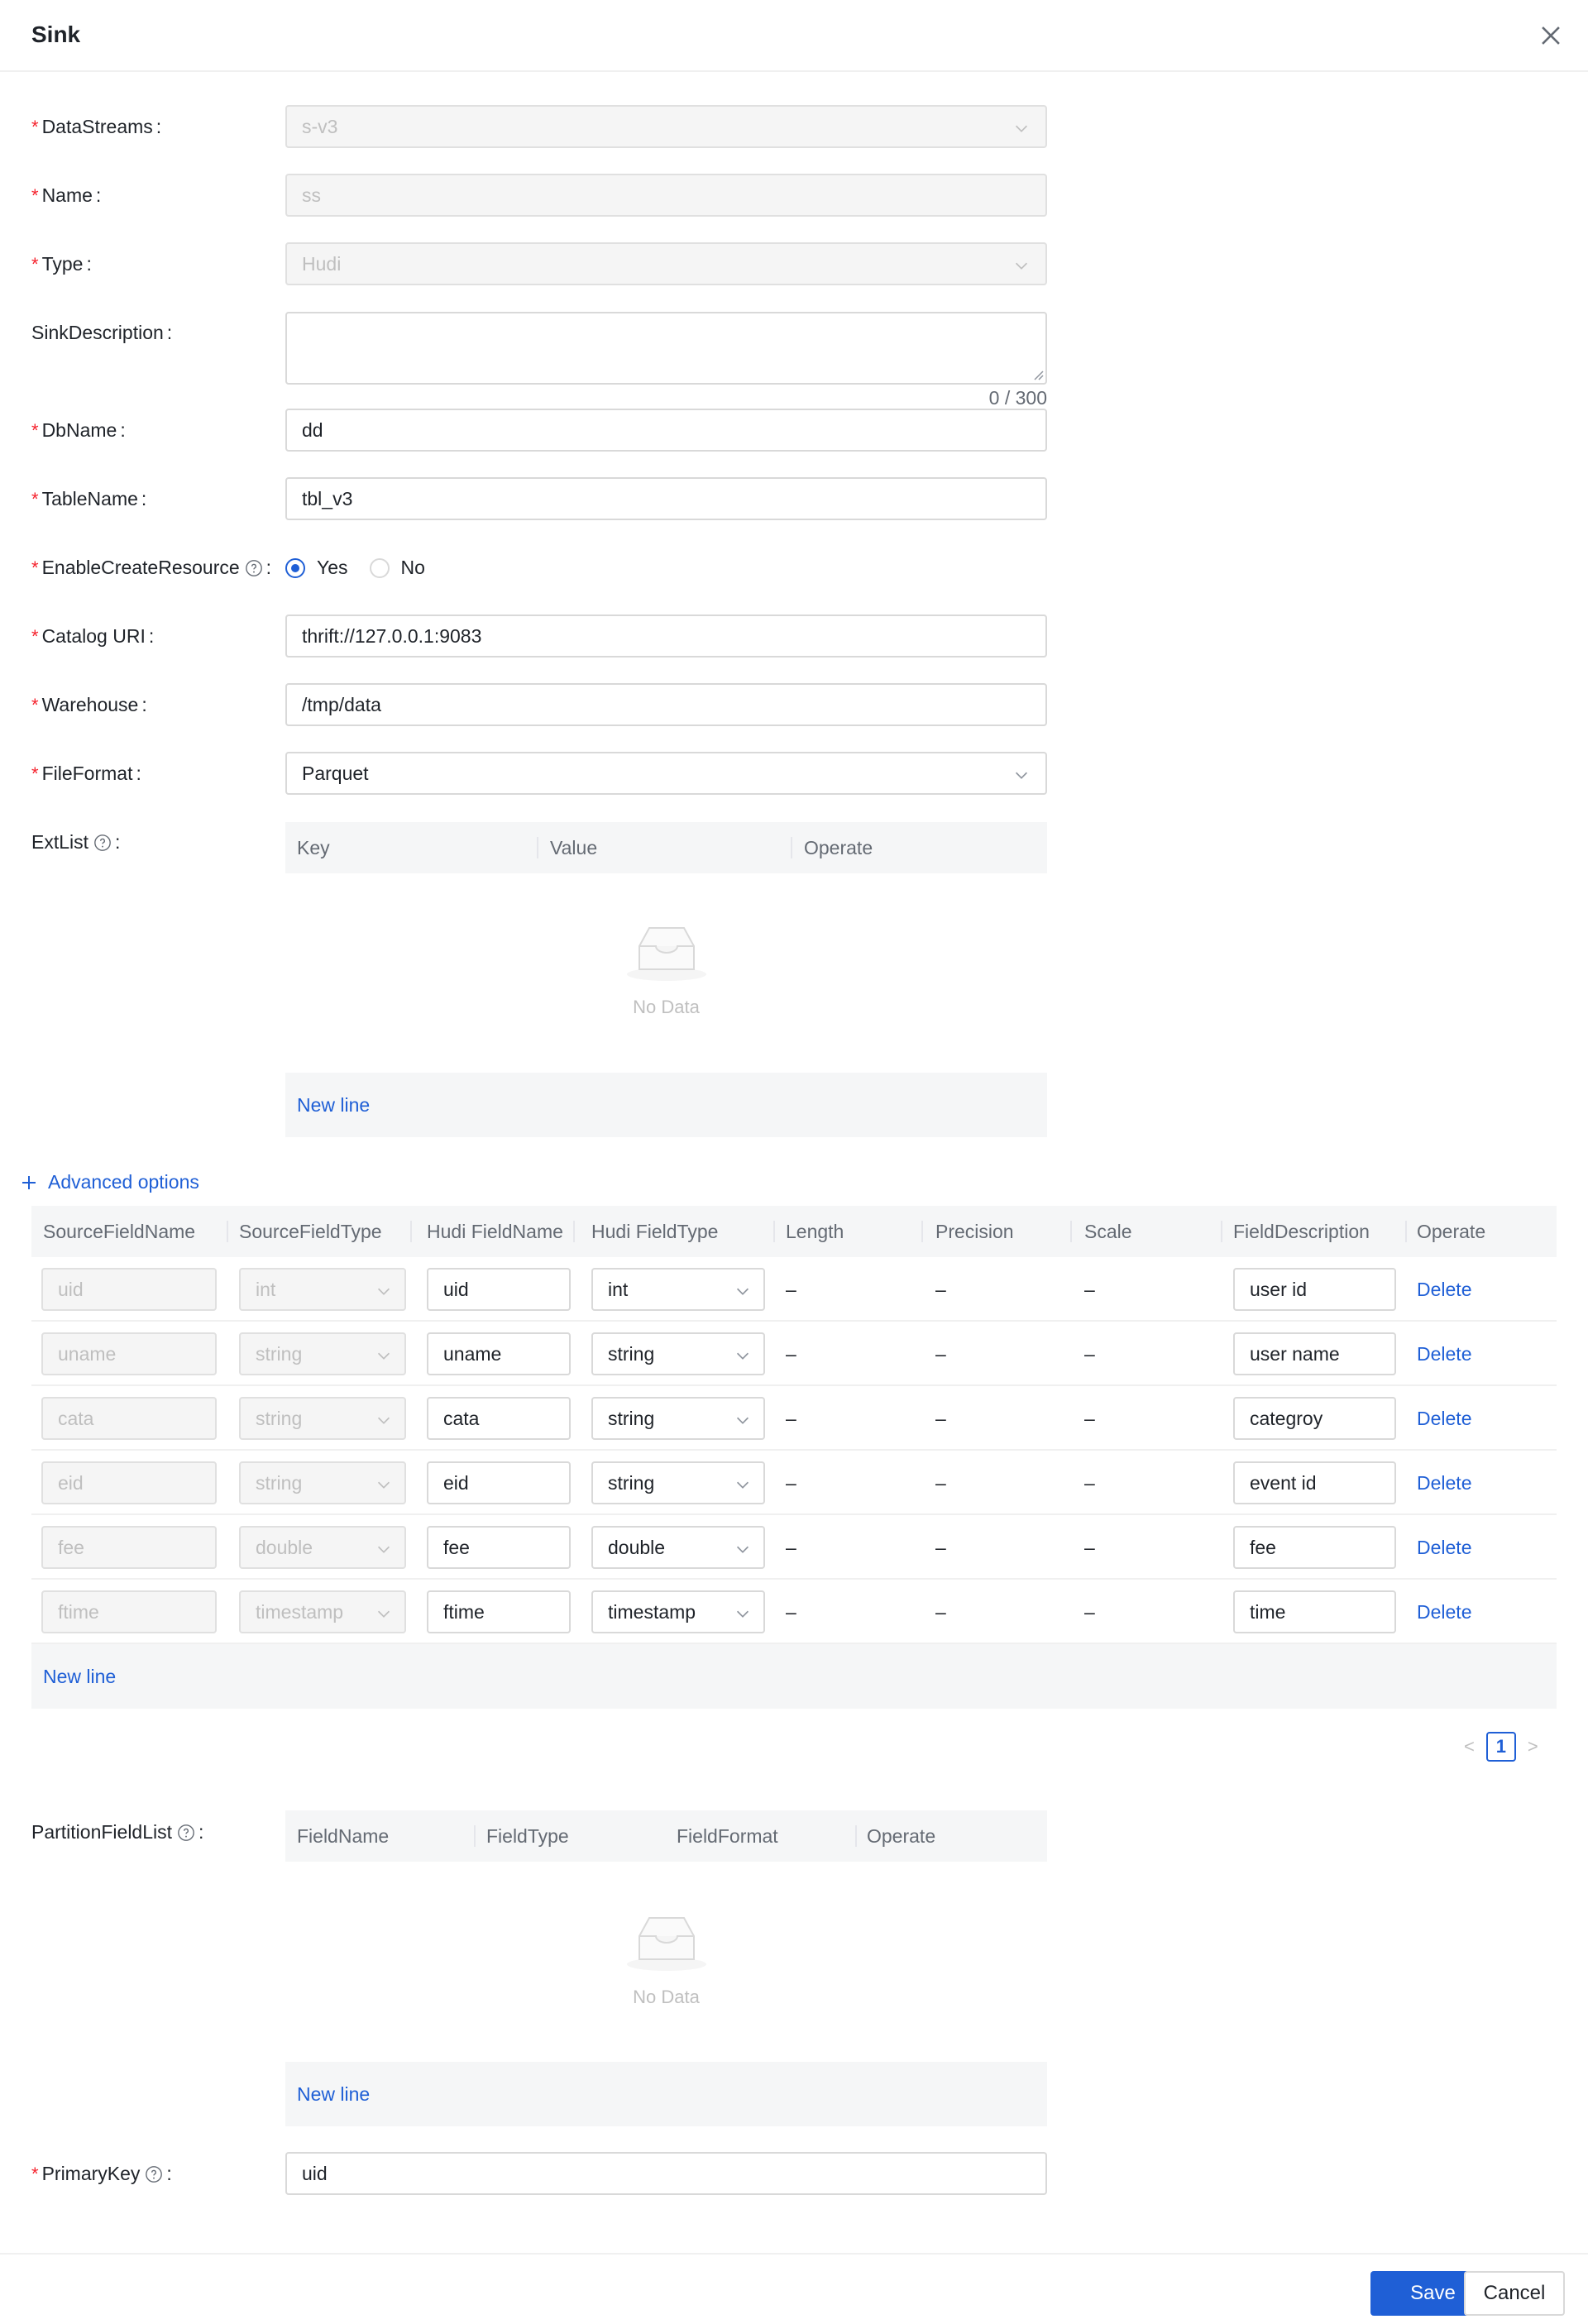  Describe the element at coordinates (794, 36) in the screenshot. I see `drawer-header: Sink` at that location.